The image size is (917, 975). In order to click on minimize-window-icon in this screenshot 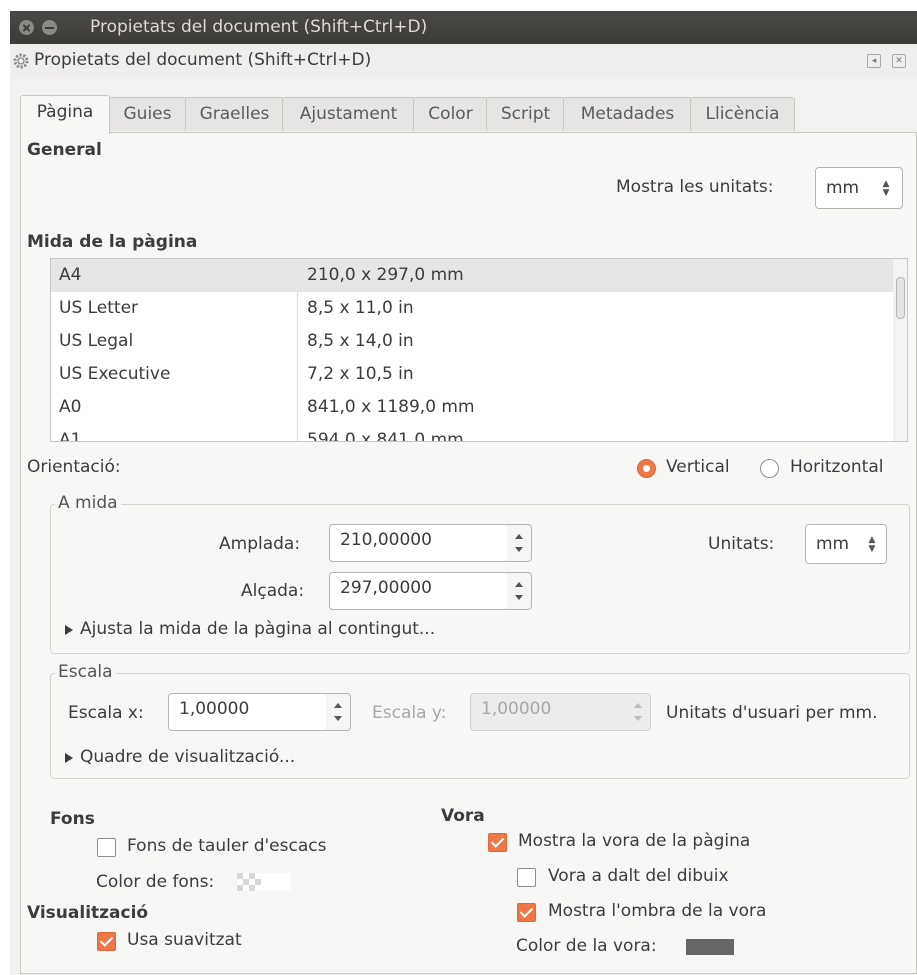, I will do `click(49, 27)`.